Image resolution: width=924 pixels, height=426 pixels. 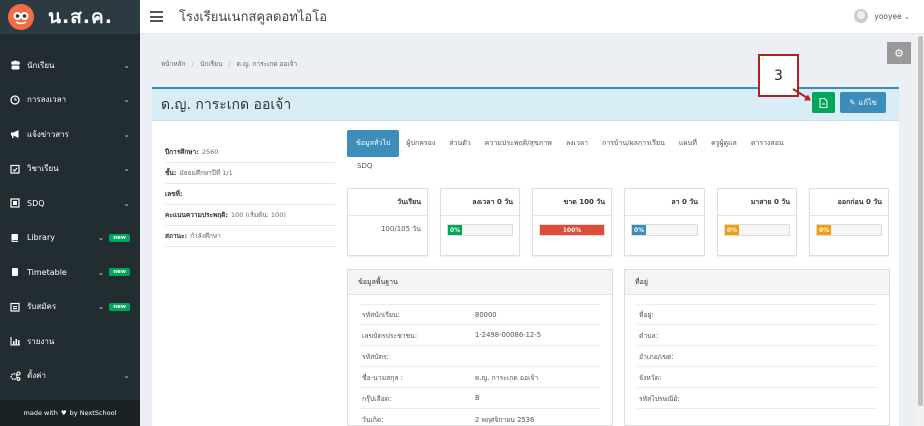 What do you see at coordinates (387, 222) in the screenshot?
I see `stat-card-school-days: วันเรียน 100/105 วัน` at bounding box center [387, 222].